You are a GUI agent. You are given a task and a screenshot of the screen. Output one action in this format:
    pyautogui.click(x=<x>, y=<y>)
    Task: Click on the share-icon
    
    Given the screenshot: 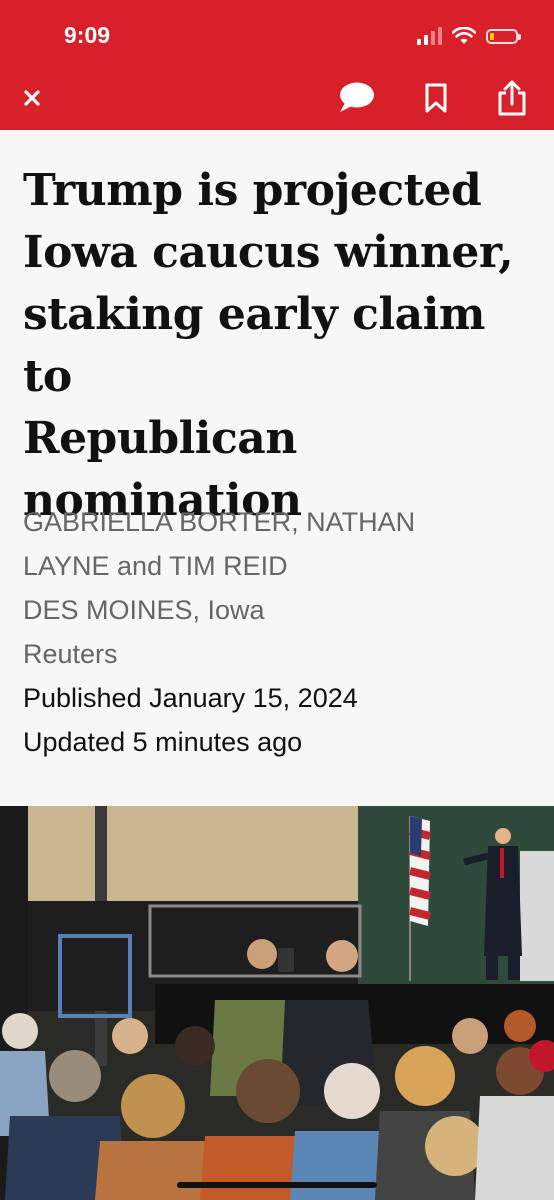 What is the action you would take?
    pyautogui.click(x=512, y=98)
    